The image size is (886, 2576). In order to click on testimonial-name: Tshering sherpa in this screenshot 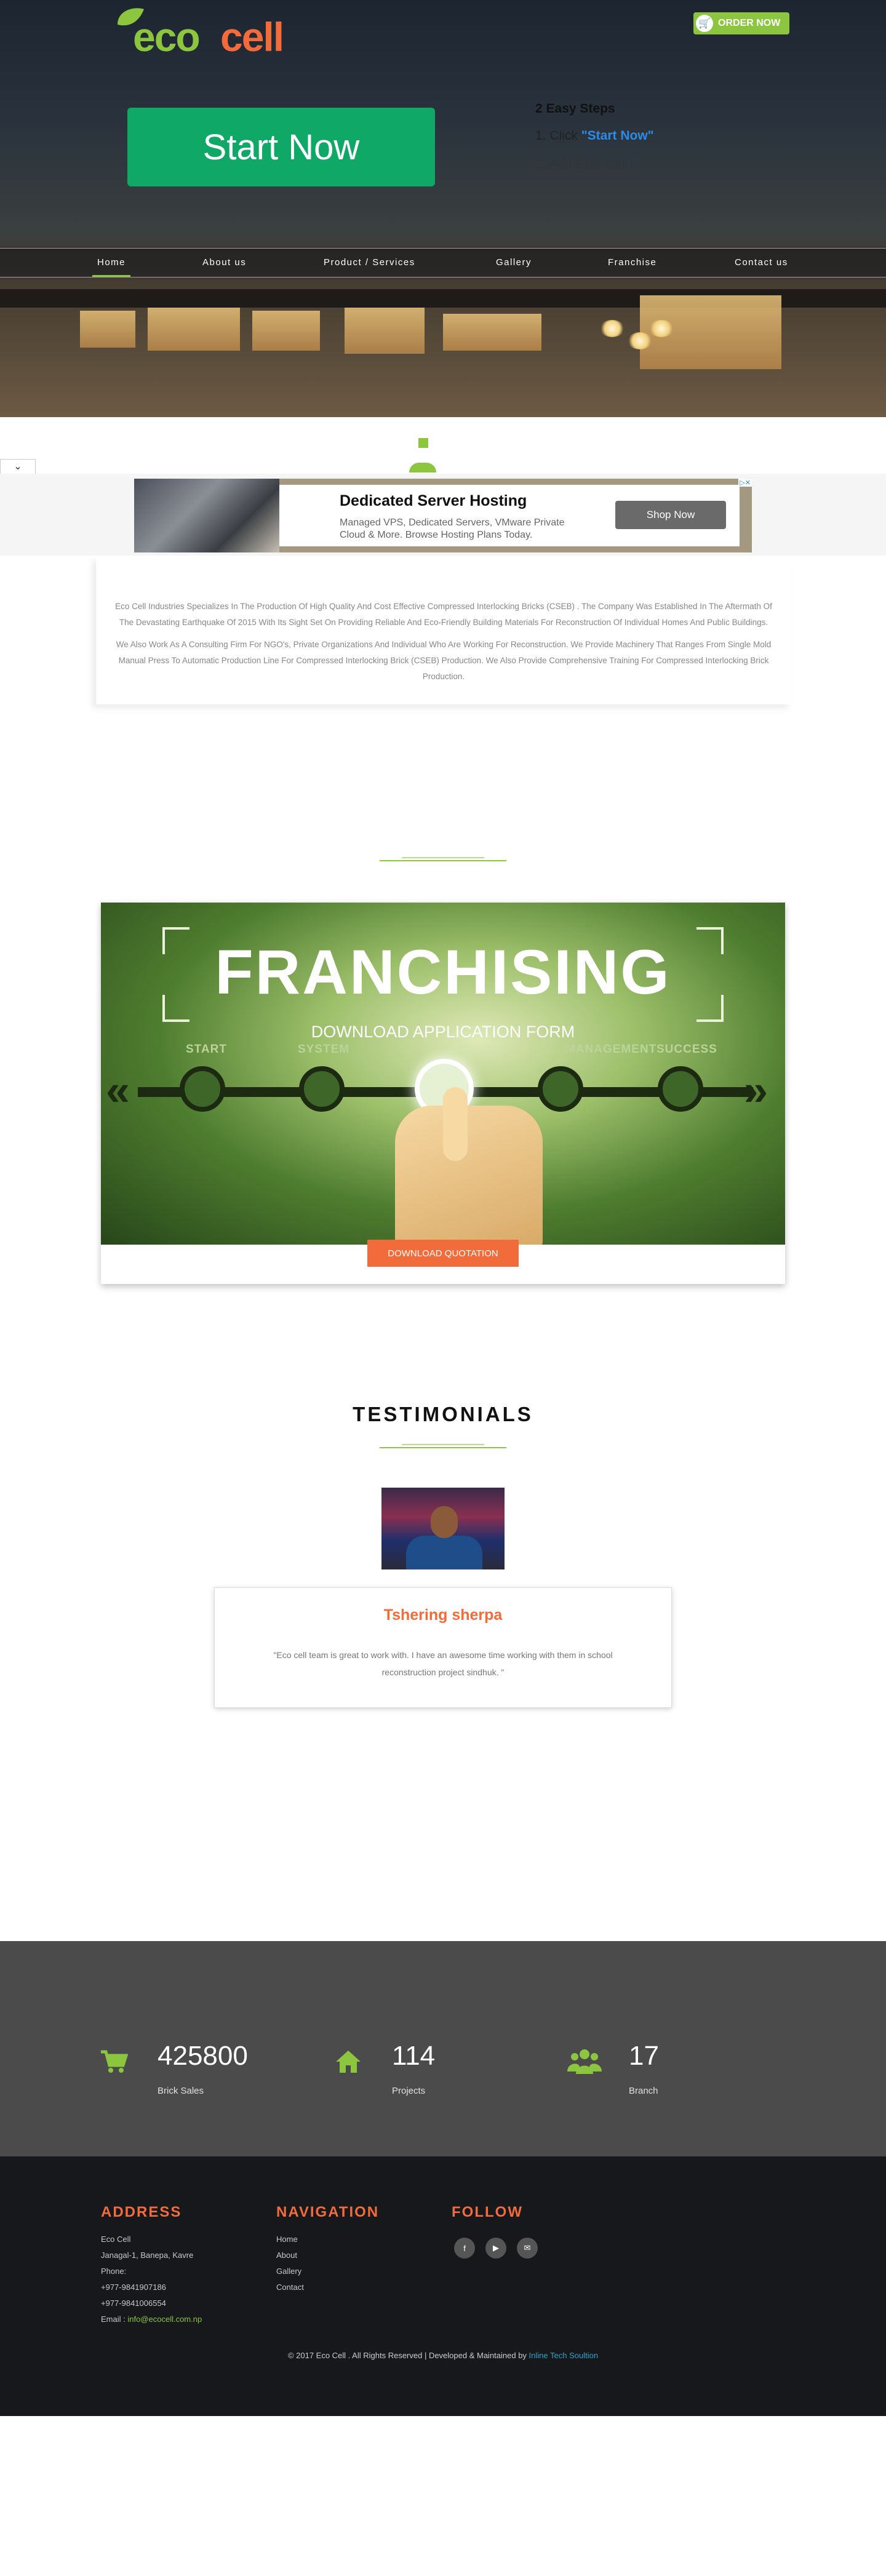, I will do `click(443, 1615)`.